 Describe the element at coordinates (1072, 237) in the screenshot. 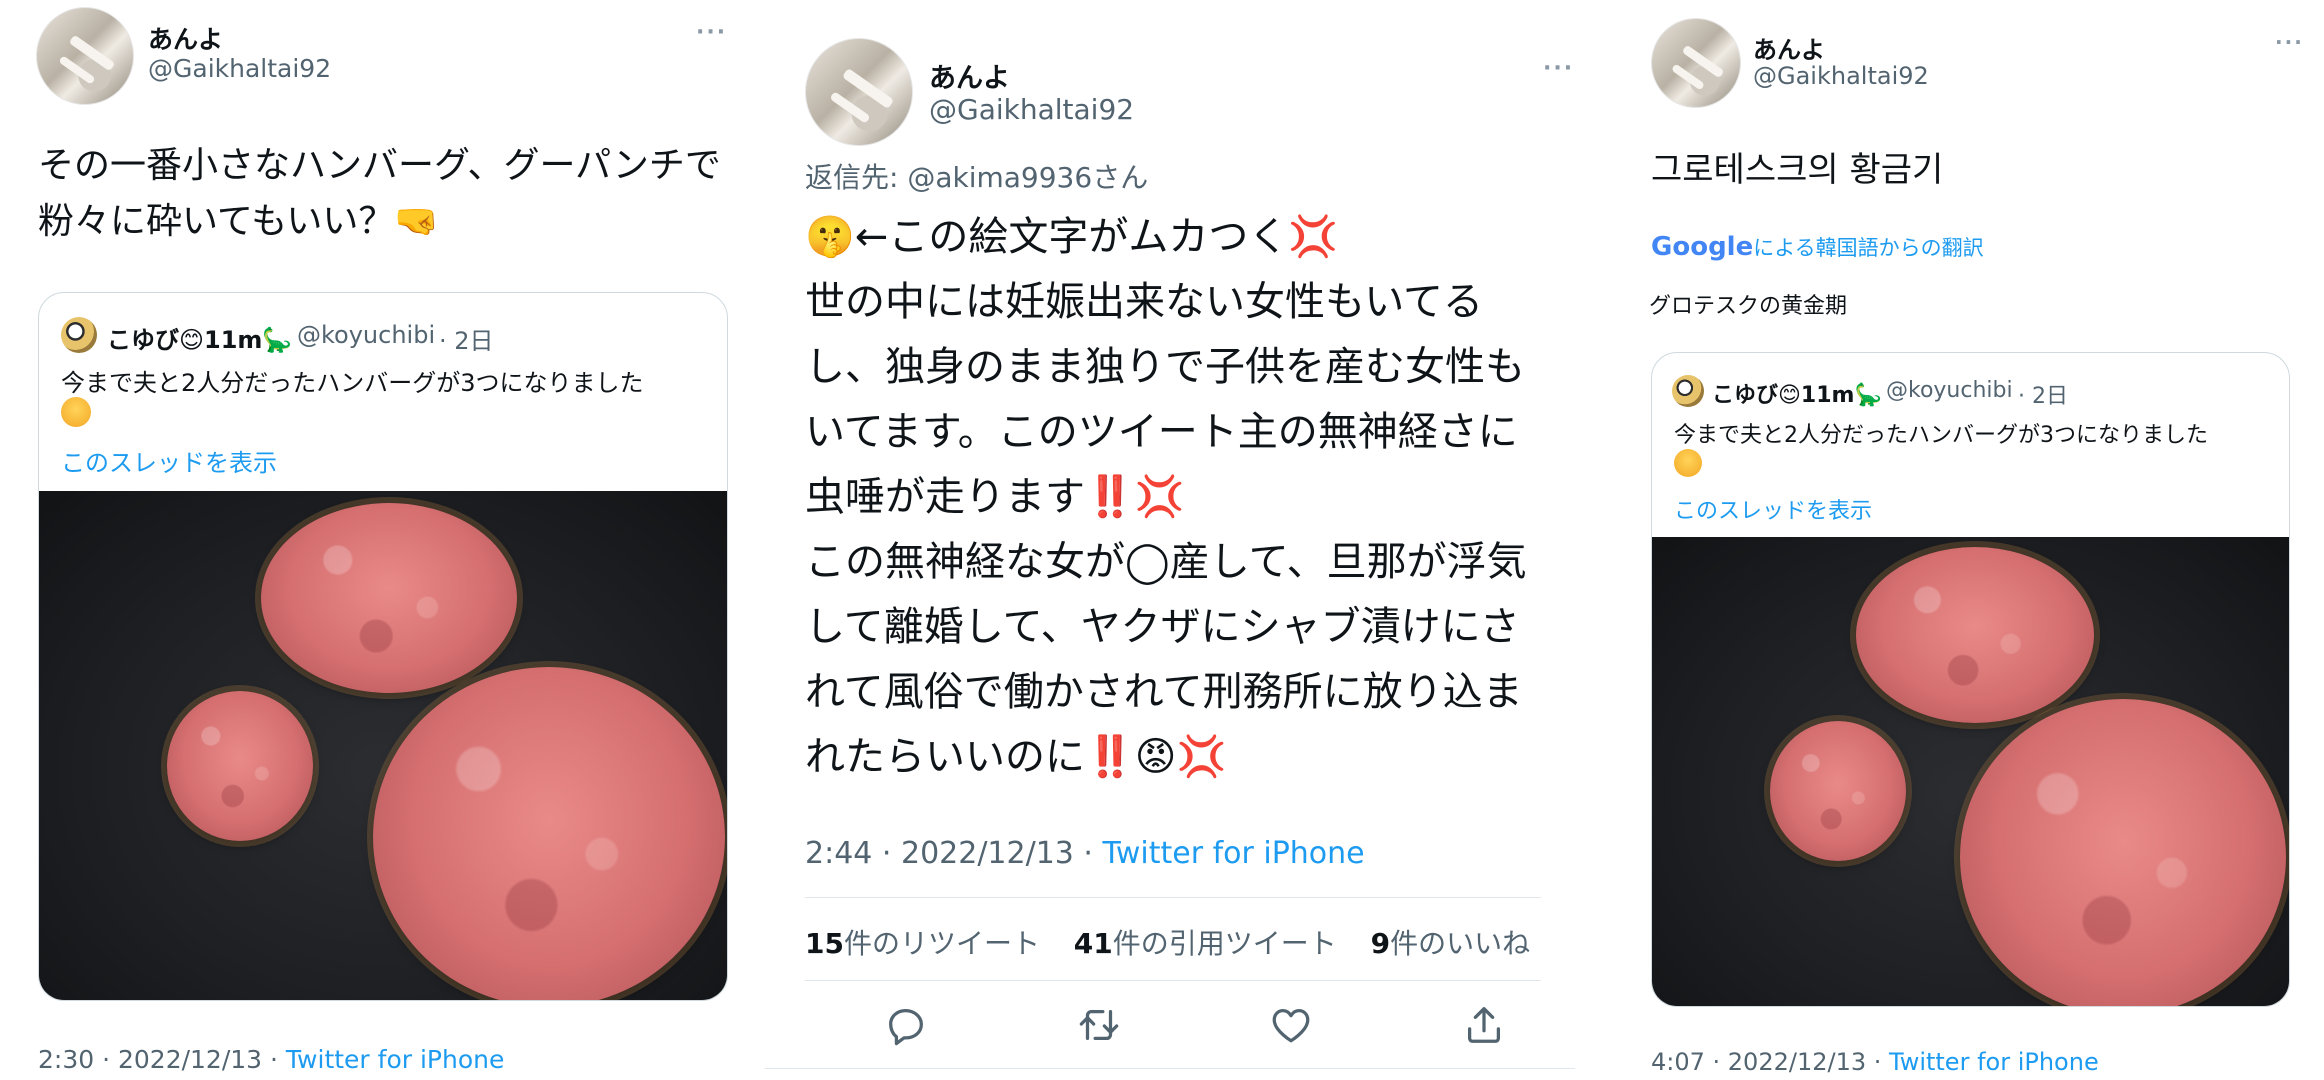

I see `tweet-line: 🤫←この絵文字がムカつく💢` at that location.